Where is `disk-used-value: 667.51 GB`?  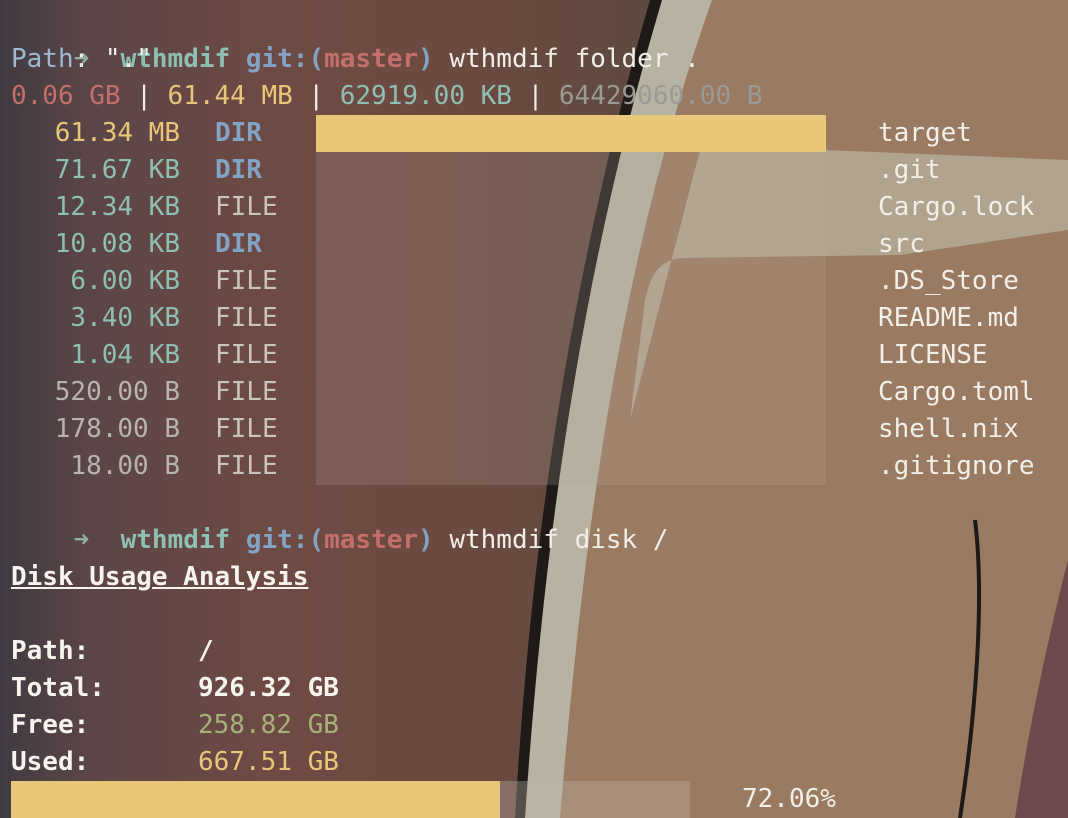
disk-used-value: 667.51 GB is located at coordinates (268, 762).